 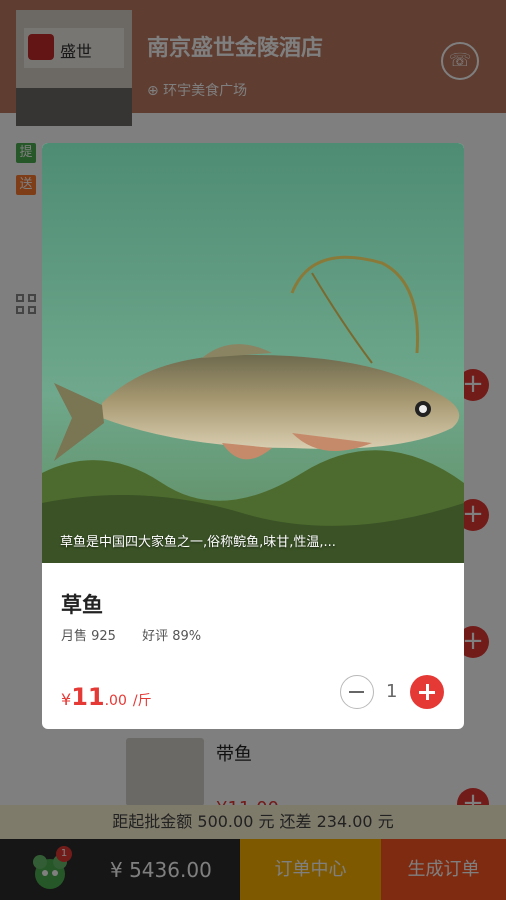 I want to click on price-integer: 11, so click(x=88, y=697).